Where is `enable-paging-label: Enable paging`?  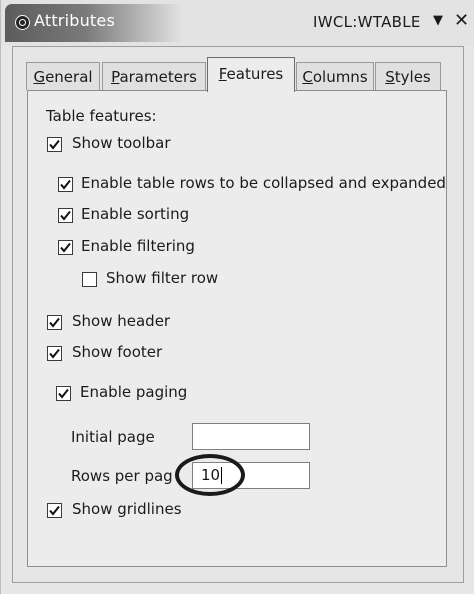 enable-paging-label: Enable paging is located at coordinates (134, 392).